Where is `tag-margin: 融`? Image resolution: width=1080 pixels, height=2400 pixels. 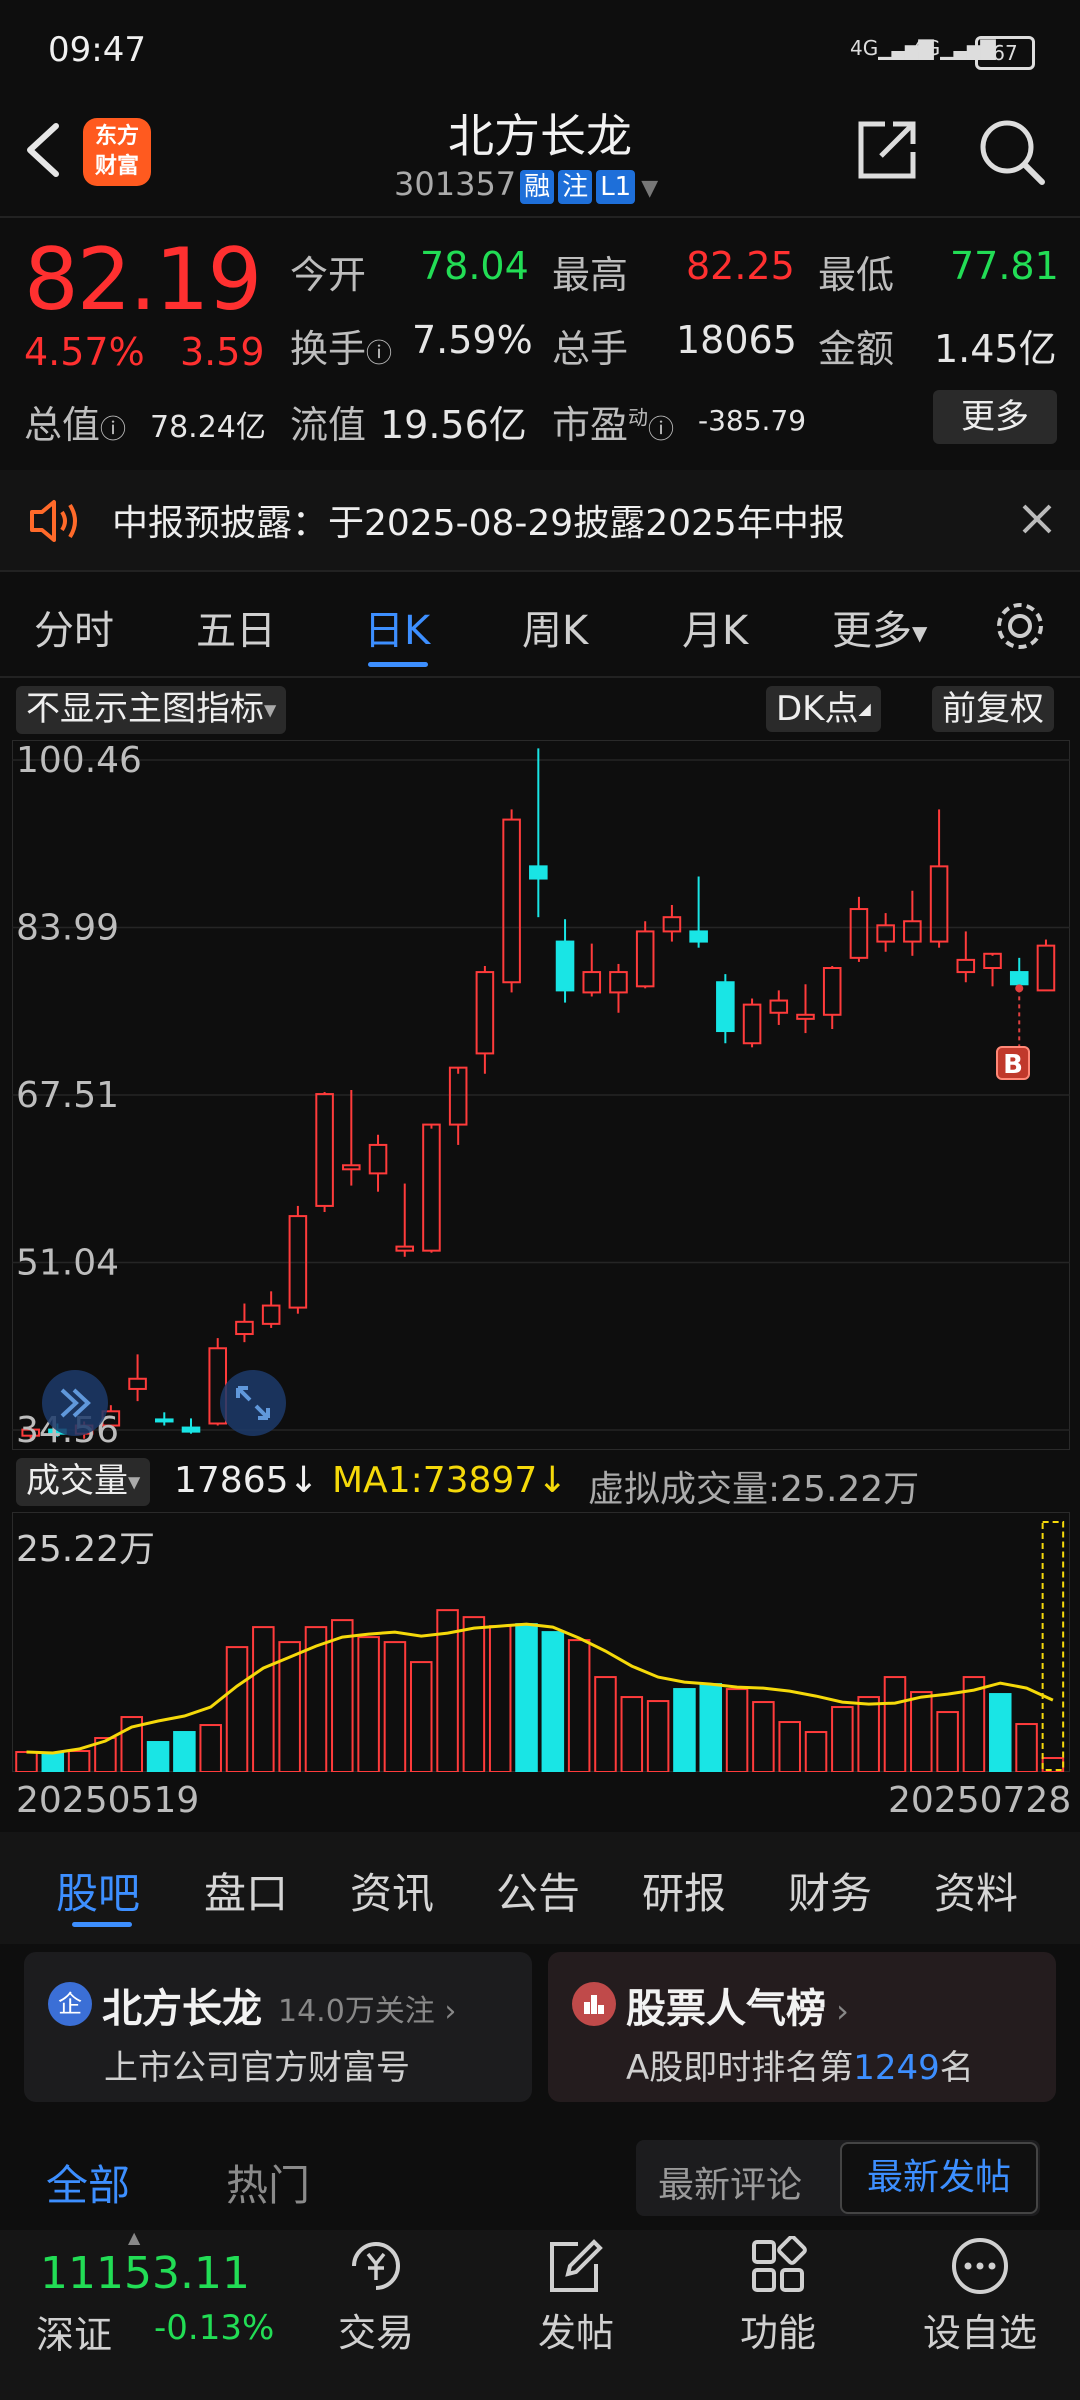 tag-margin: 融 is located at coordinates (537, 187).